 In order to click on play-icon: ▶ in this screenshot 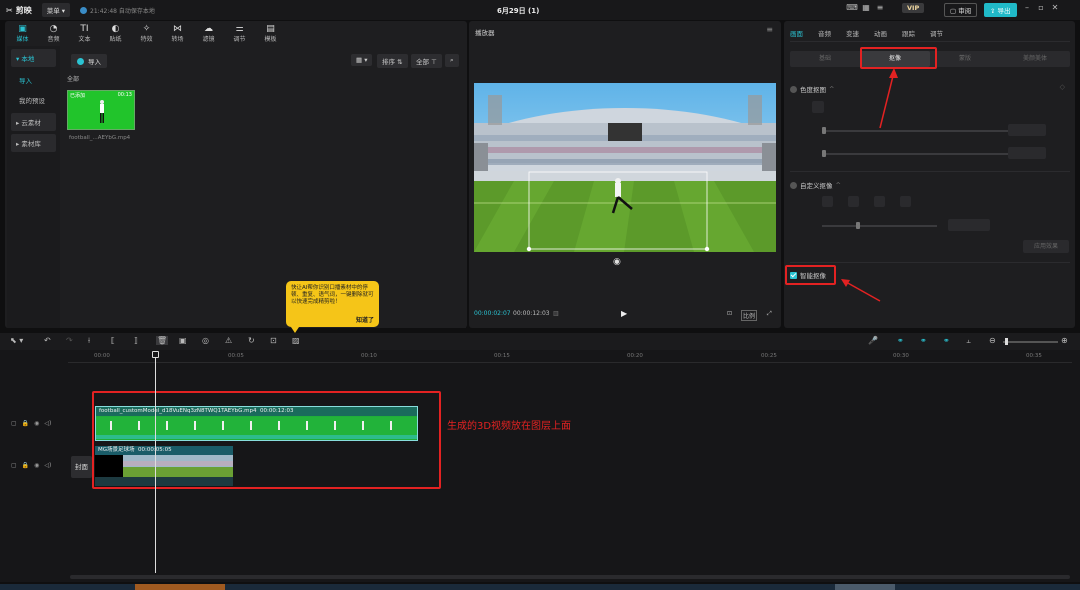, I will do `click(624, 313)`.